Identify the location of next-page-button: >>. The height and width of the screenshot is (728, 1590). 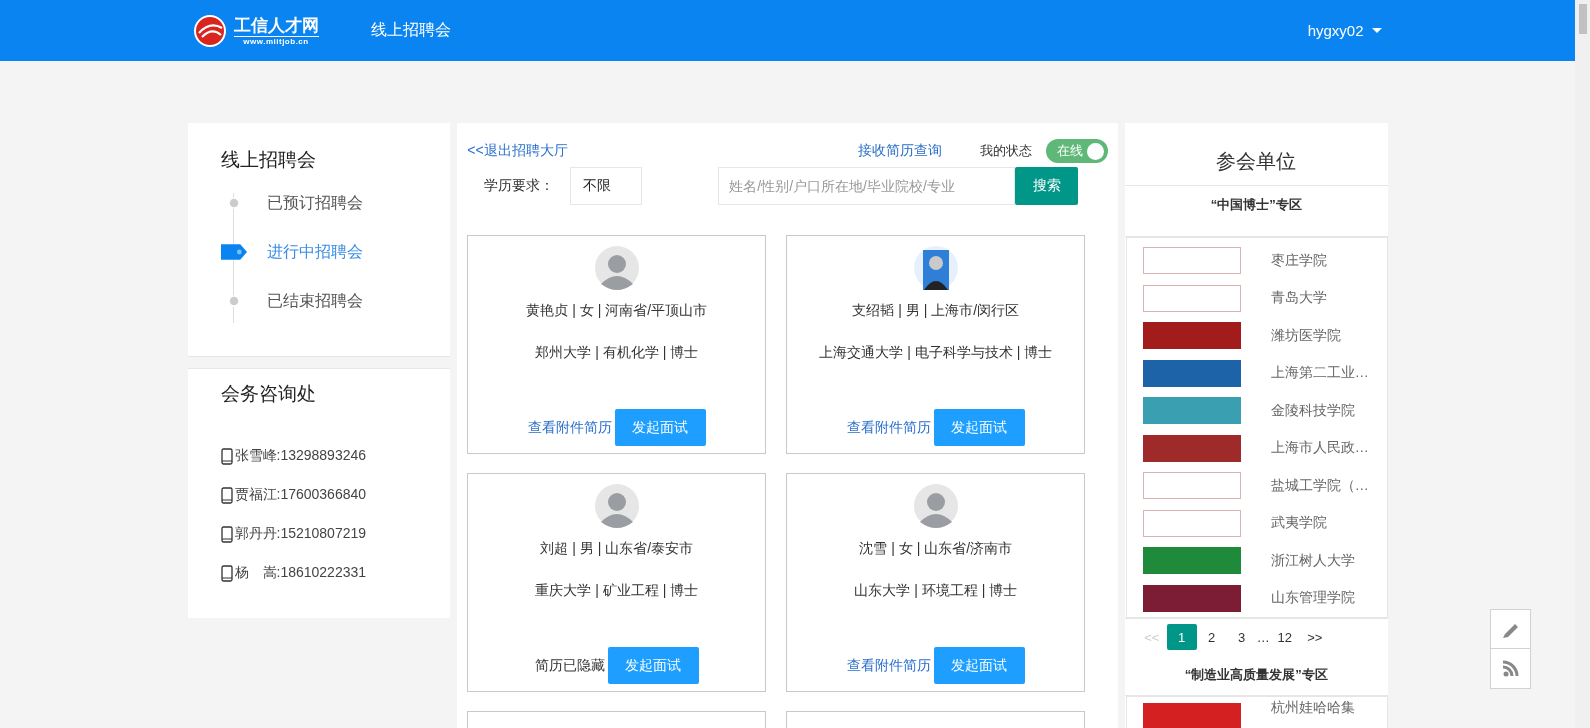
(1314, 637).